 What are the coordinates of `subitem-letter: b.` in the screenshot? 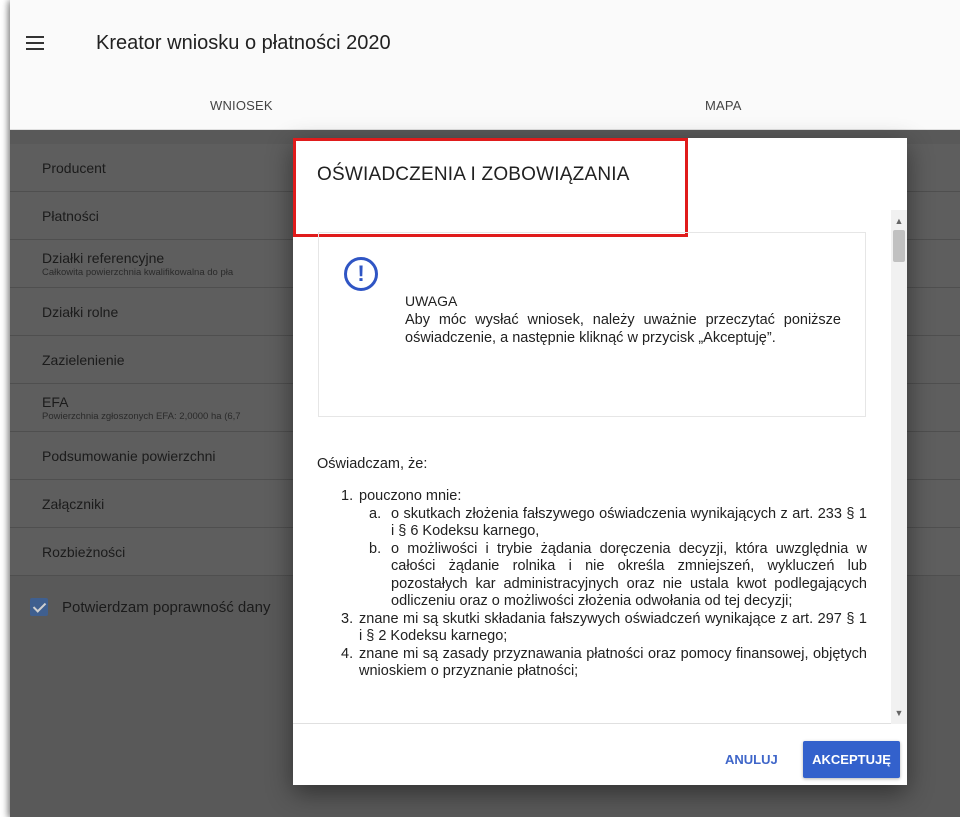 It's located at (375, 548).